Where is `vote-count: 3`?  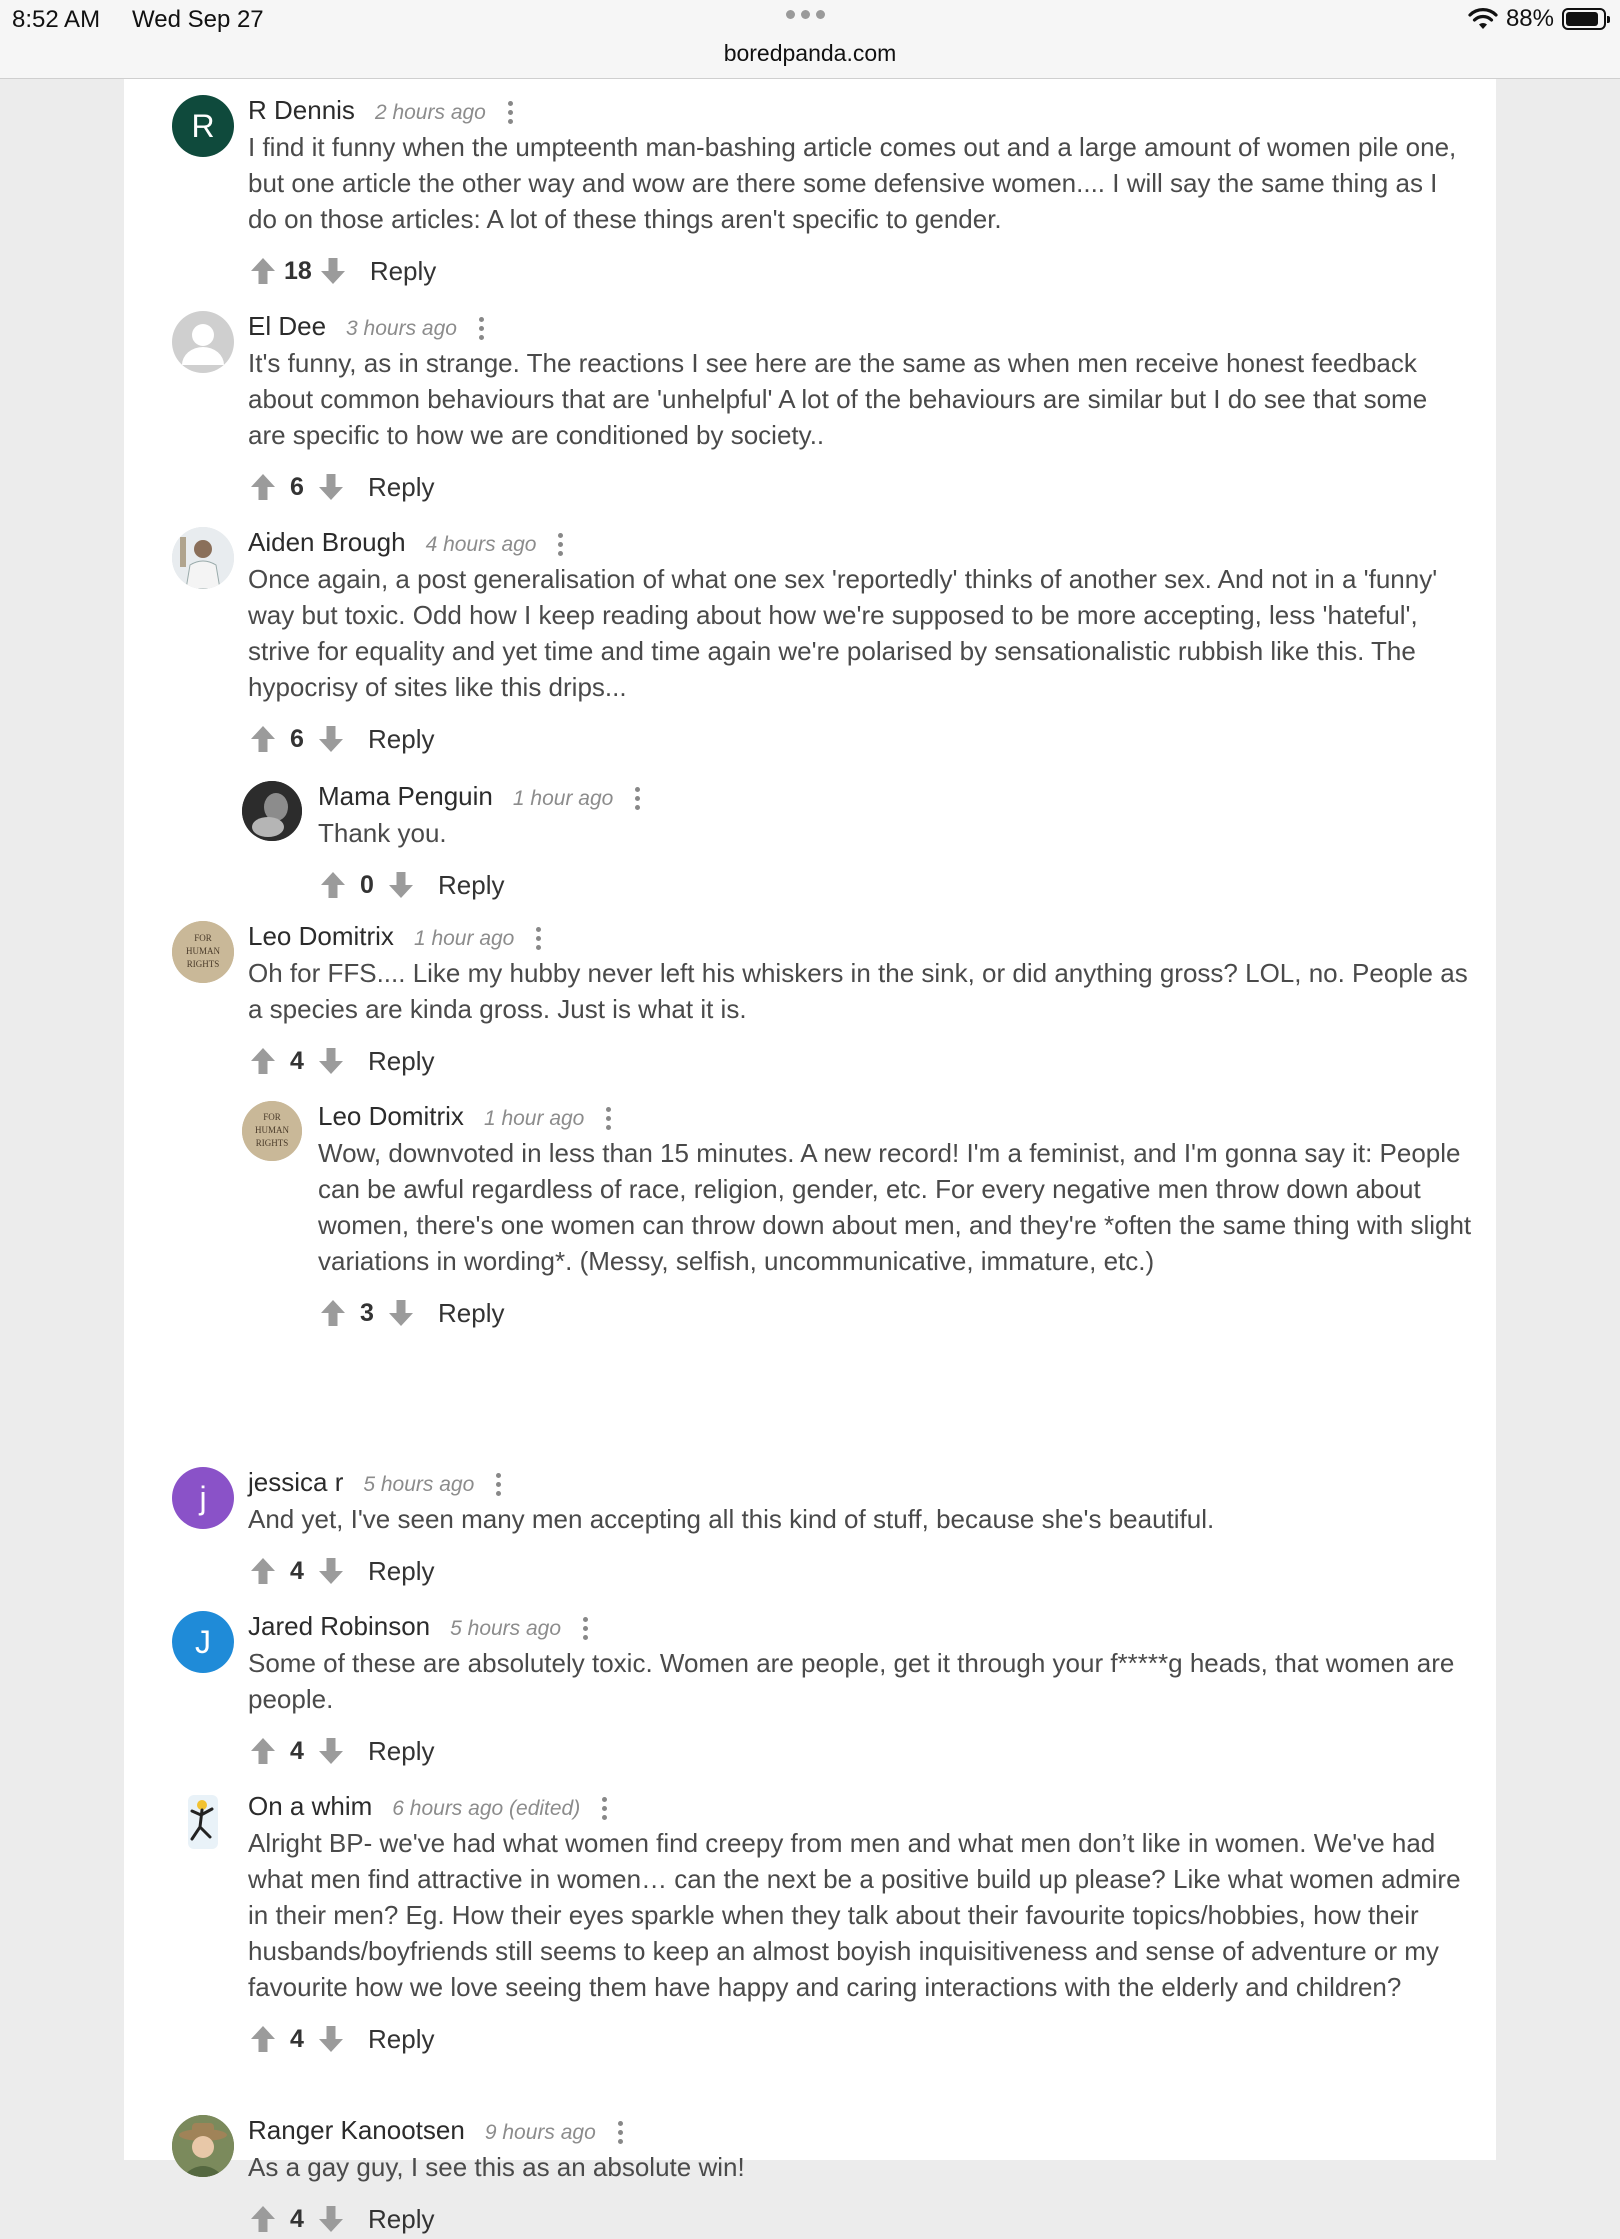 vote-count: 3 is located at coordinates (367, 1312).